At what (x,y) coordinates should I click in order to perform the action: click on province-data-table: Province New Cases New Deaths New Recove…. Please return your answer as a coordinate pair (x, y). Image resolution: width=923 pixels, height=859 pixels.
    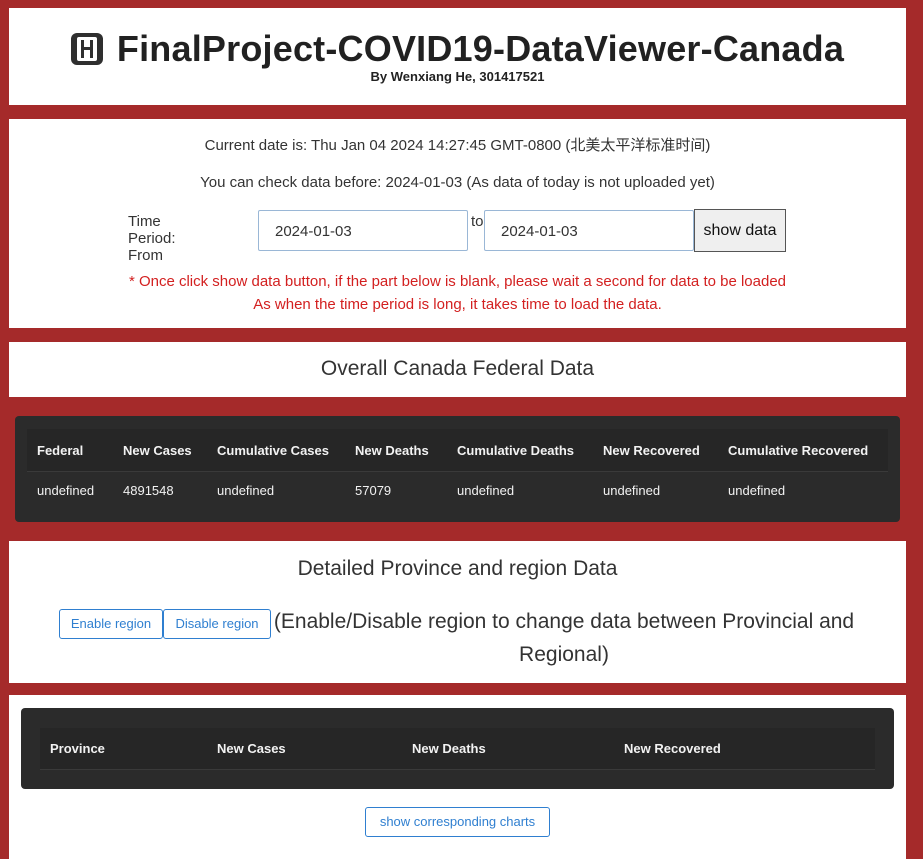
    Looking at the image, I should click on (457, 748).